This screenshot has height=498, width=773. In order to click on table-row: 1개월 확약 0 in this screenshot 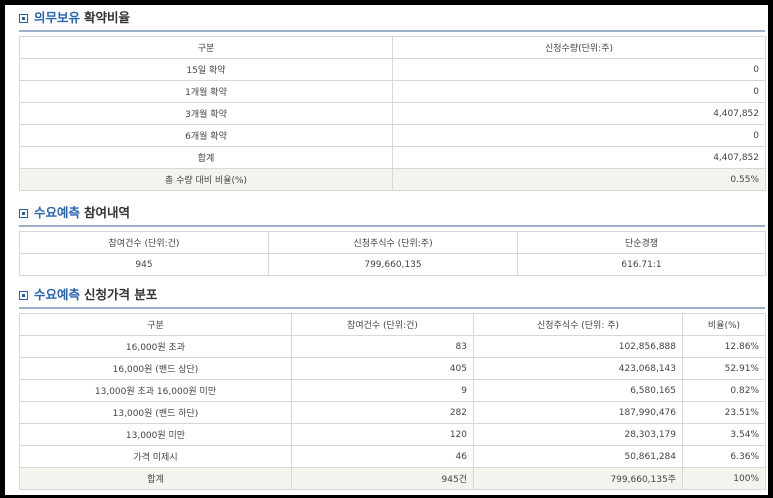, I will do `click(392, 91)`.